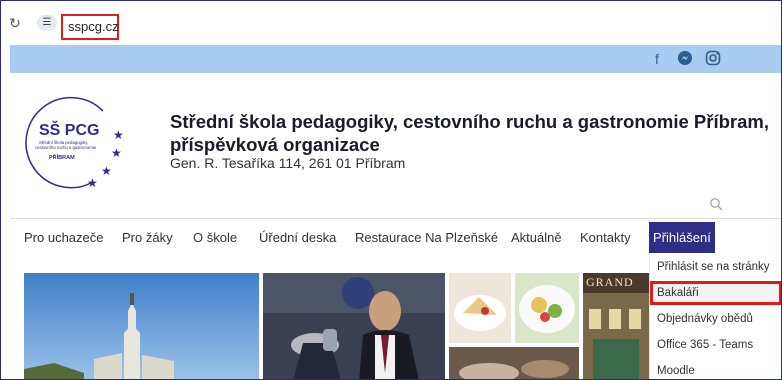 This screenshot has height=380, width=782. I want to click on site-info-icon: ☰, so click(47, 23).